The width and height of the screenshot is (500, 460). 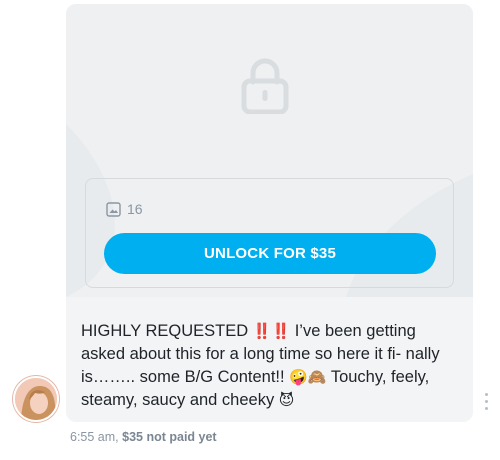 What do you see at coordinates (286, 400) in the screenshot?
I see `smiling-devil-emoji: 😈` at bounding box center [286, 400].